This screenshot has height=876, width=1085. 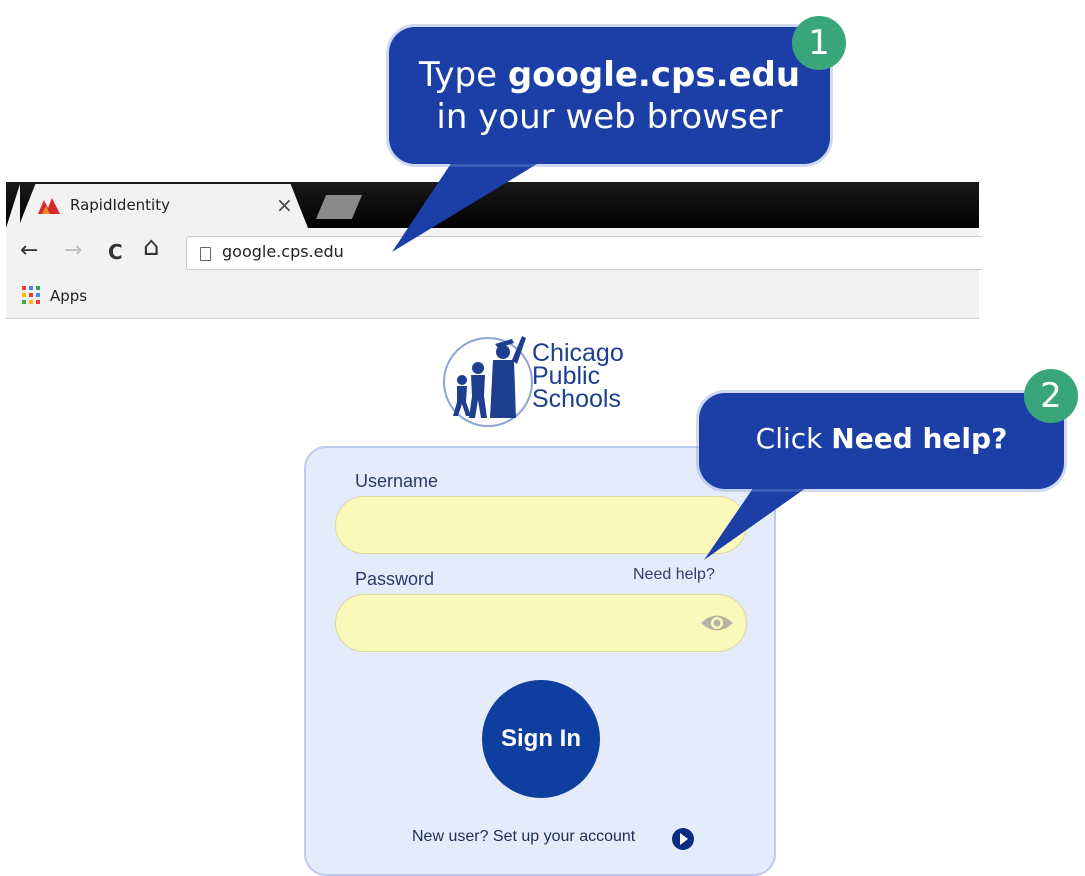 What do you see at coordinates (395, 579) in the screenshot?
I see `password-label: Password` at bounding box center [395, 579].